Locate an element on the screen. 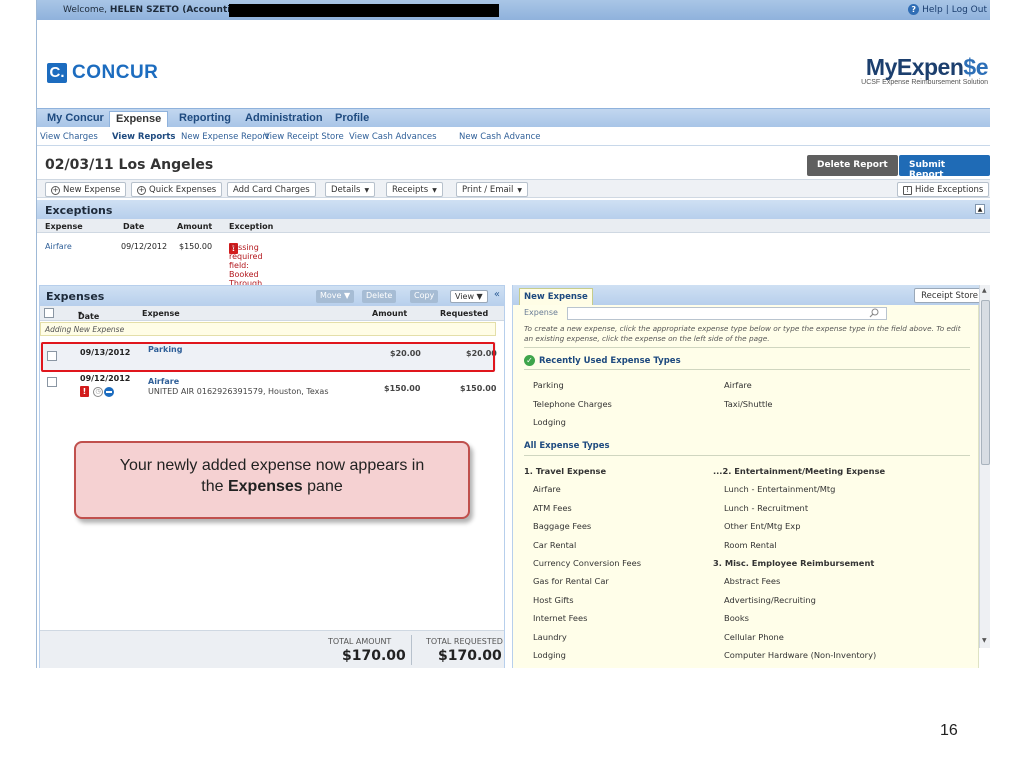 Image resolution: width=1024 pixels, height=768 pixels. collapse-up-icon: ▲ is located at coordinates (980, 209).